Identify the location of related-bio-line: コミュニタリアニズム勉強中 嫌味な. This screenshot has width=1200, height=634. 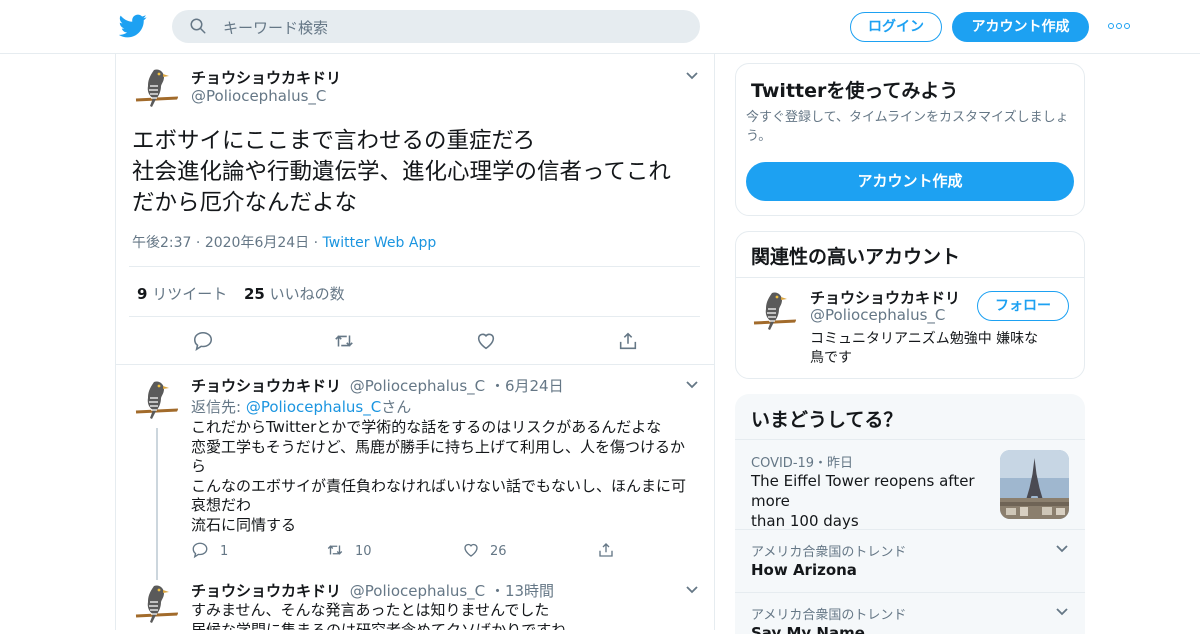
(924, 339).